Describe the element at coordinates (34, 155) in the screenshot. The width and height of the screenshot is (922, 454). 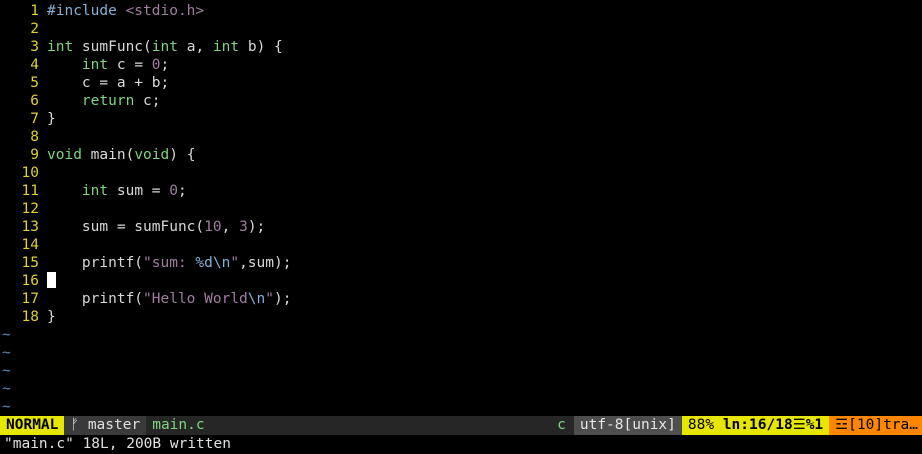
I see `line-number: 9` at that location.